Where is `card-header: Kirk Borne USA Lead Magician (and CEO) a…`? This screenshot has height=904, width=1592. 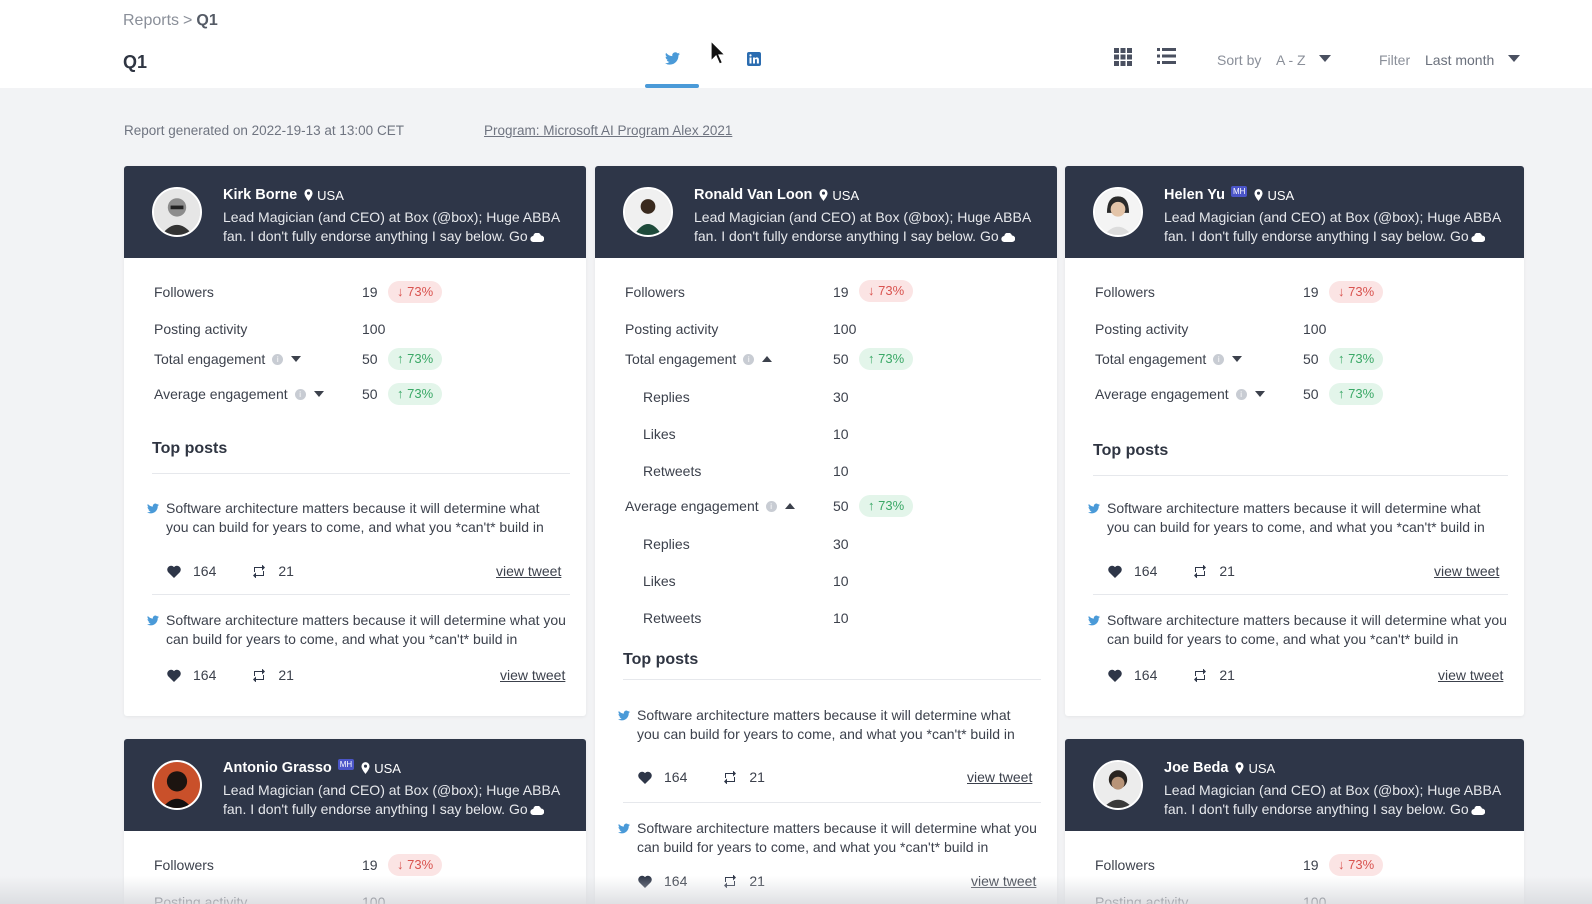 card-header: Kirk Borne USA Lead Magician (and CEO) a… is located at coordinates (355, 212).